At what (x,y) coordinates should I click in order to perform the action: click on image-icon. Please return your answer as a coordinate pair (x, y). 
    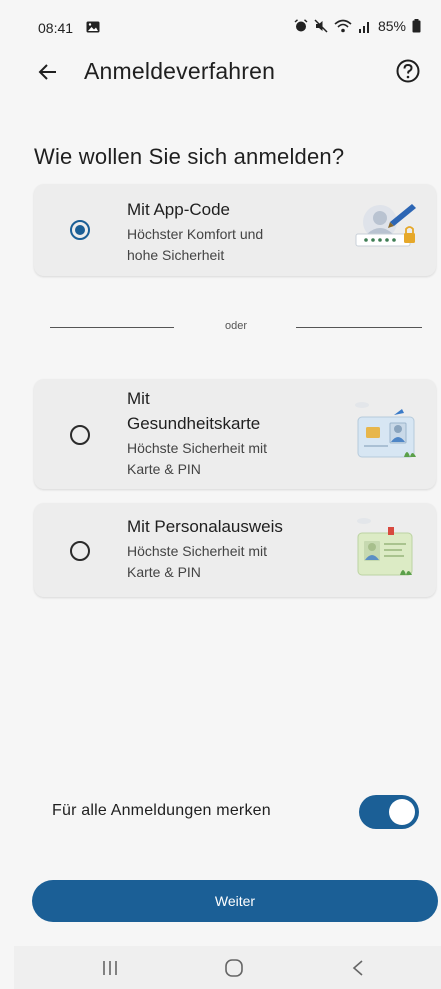
    Looking at the image, I should click on (93, 27).